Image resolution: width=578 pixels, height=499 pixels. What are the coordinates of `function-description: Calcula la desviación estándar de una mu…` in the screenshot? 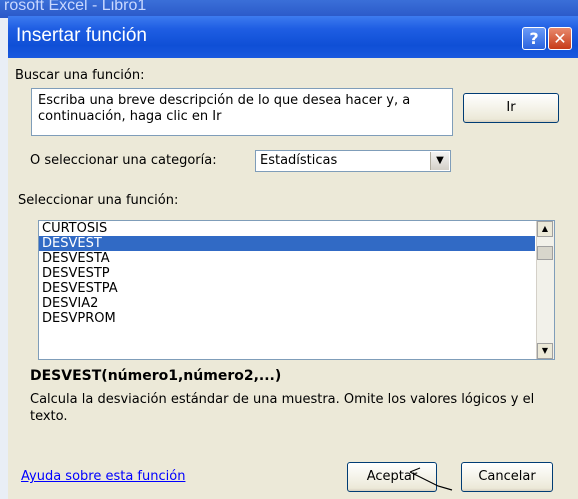 It's located at (282, 408).